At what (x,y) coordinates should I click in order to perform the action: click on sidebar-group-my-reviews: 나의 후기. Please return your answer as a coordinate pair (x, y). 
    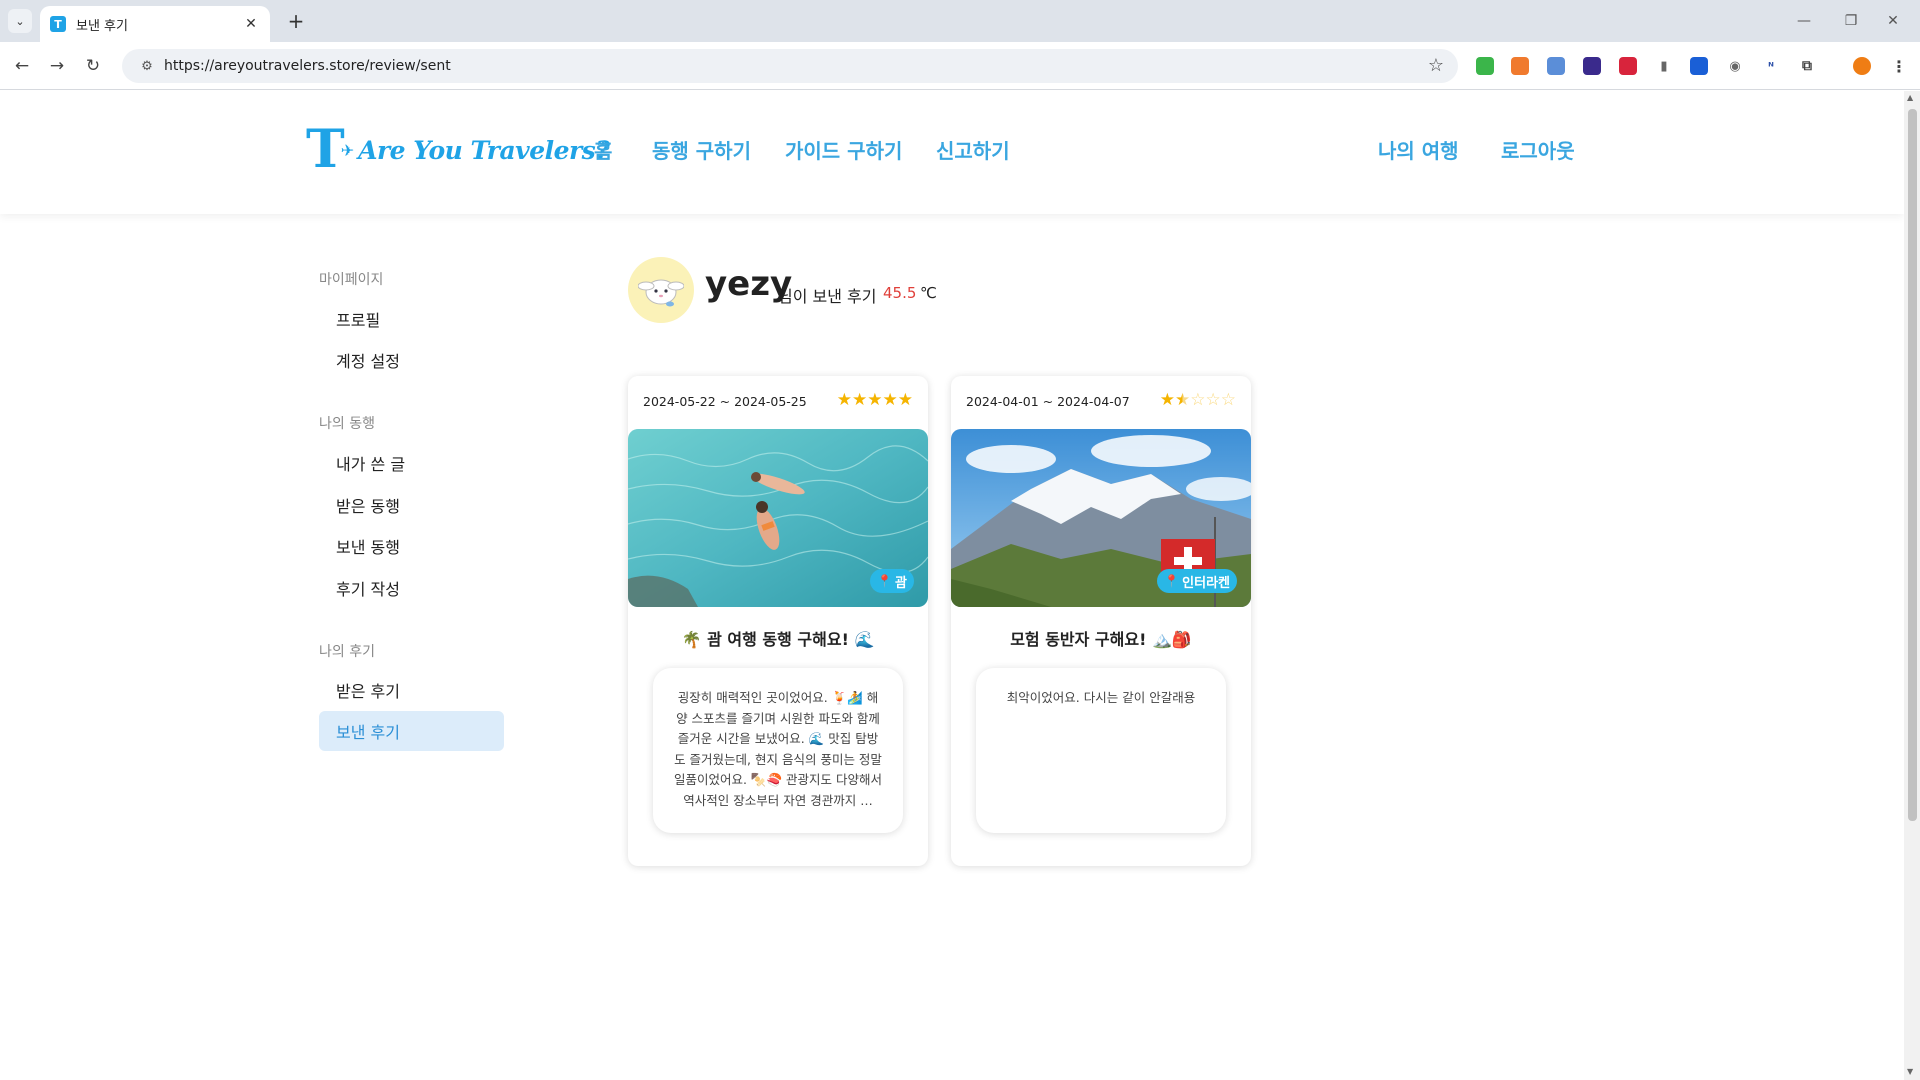
    Looking at the image, I should click on (347, 652).